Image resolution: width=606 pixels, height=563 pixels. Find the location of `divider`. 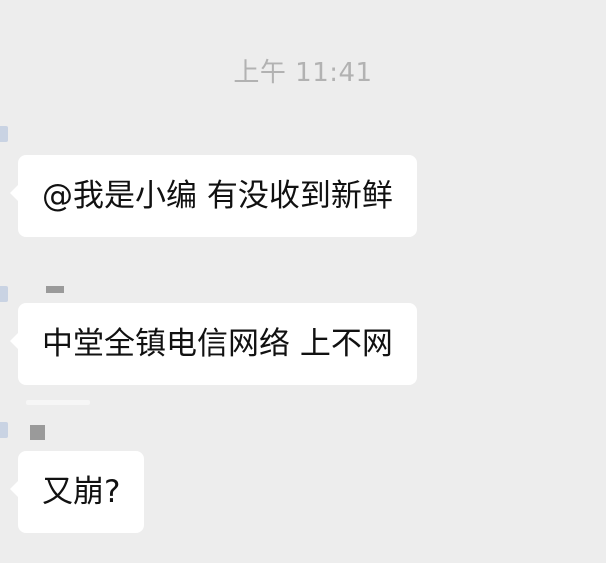

divider is located at coordinates (58, 402).